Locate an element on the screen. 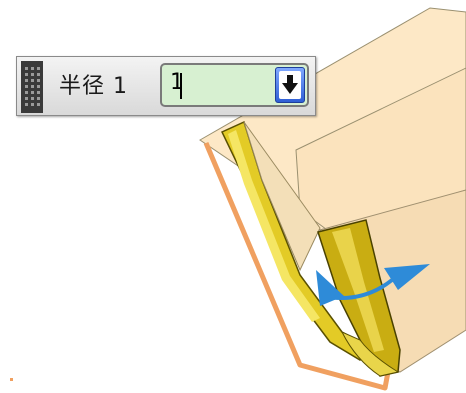 The height and width of the screenshot is (393, 466). arrow-down-icon is located at coordinates (290, 85).